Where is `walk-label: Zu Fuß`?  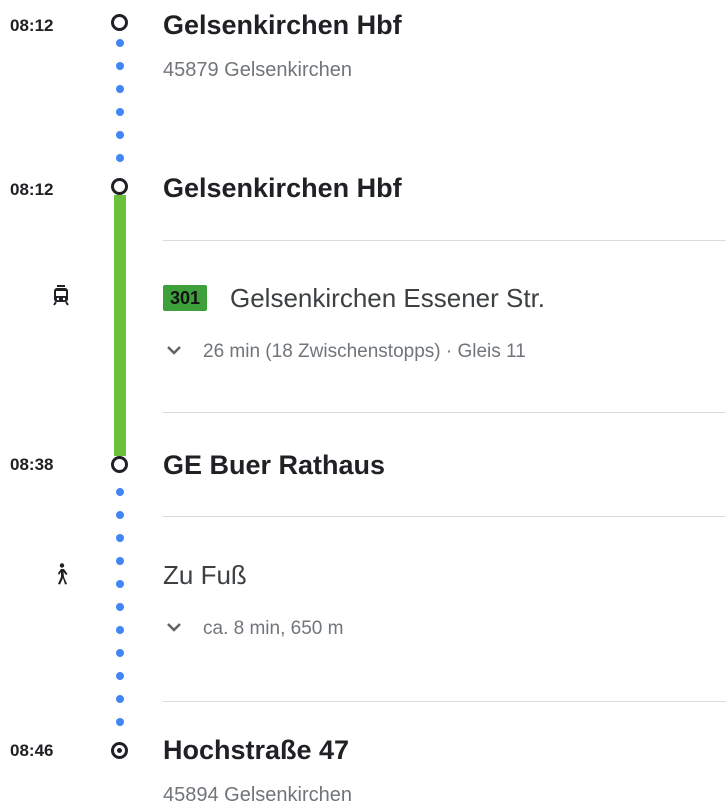
walk-label: Zu Fuß is located at coordinates (205, 575).